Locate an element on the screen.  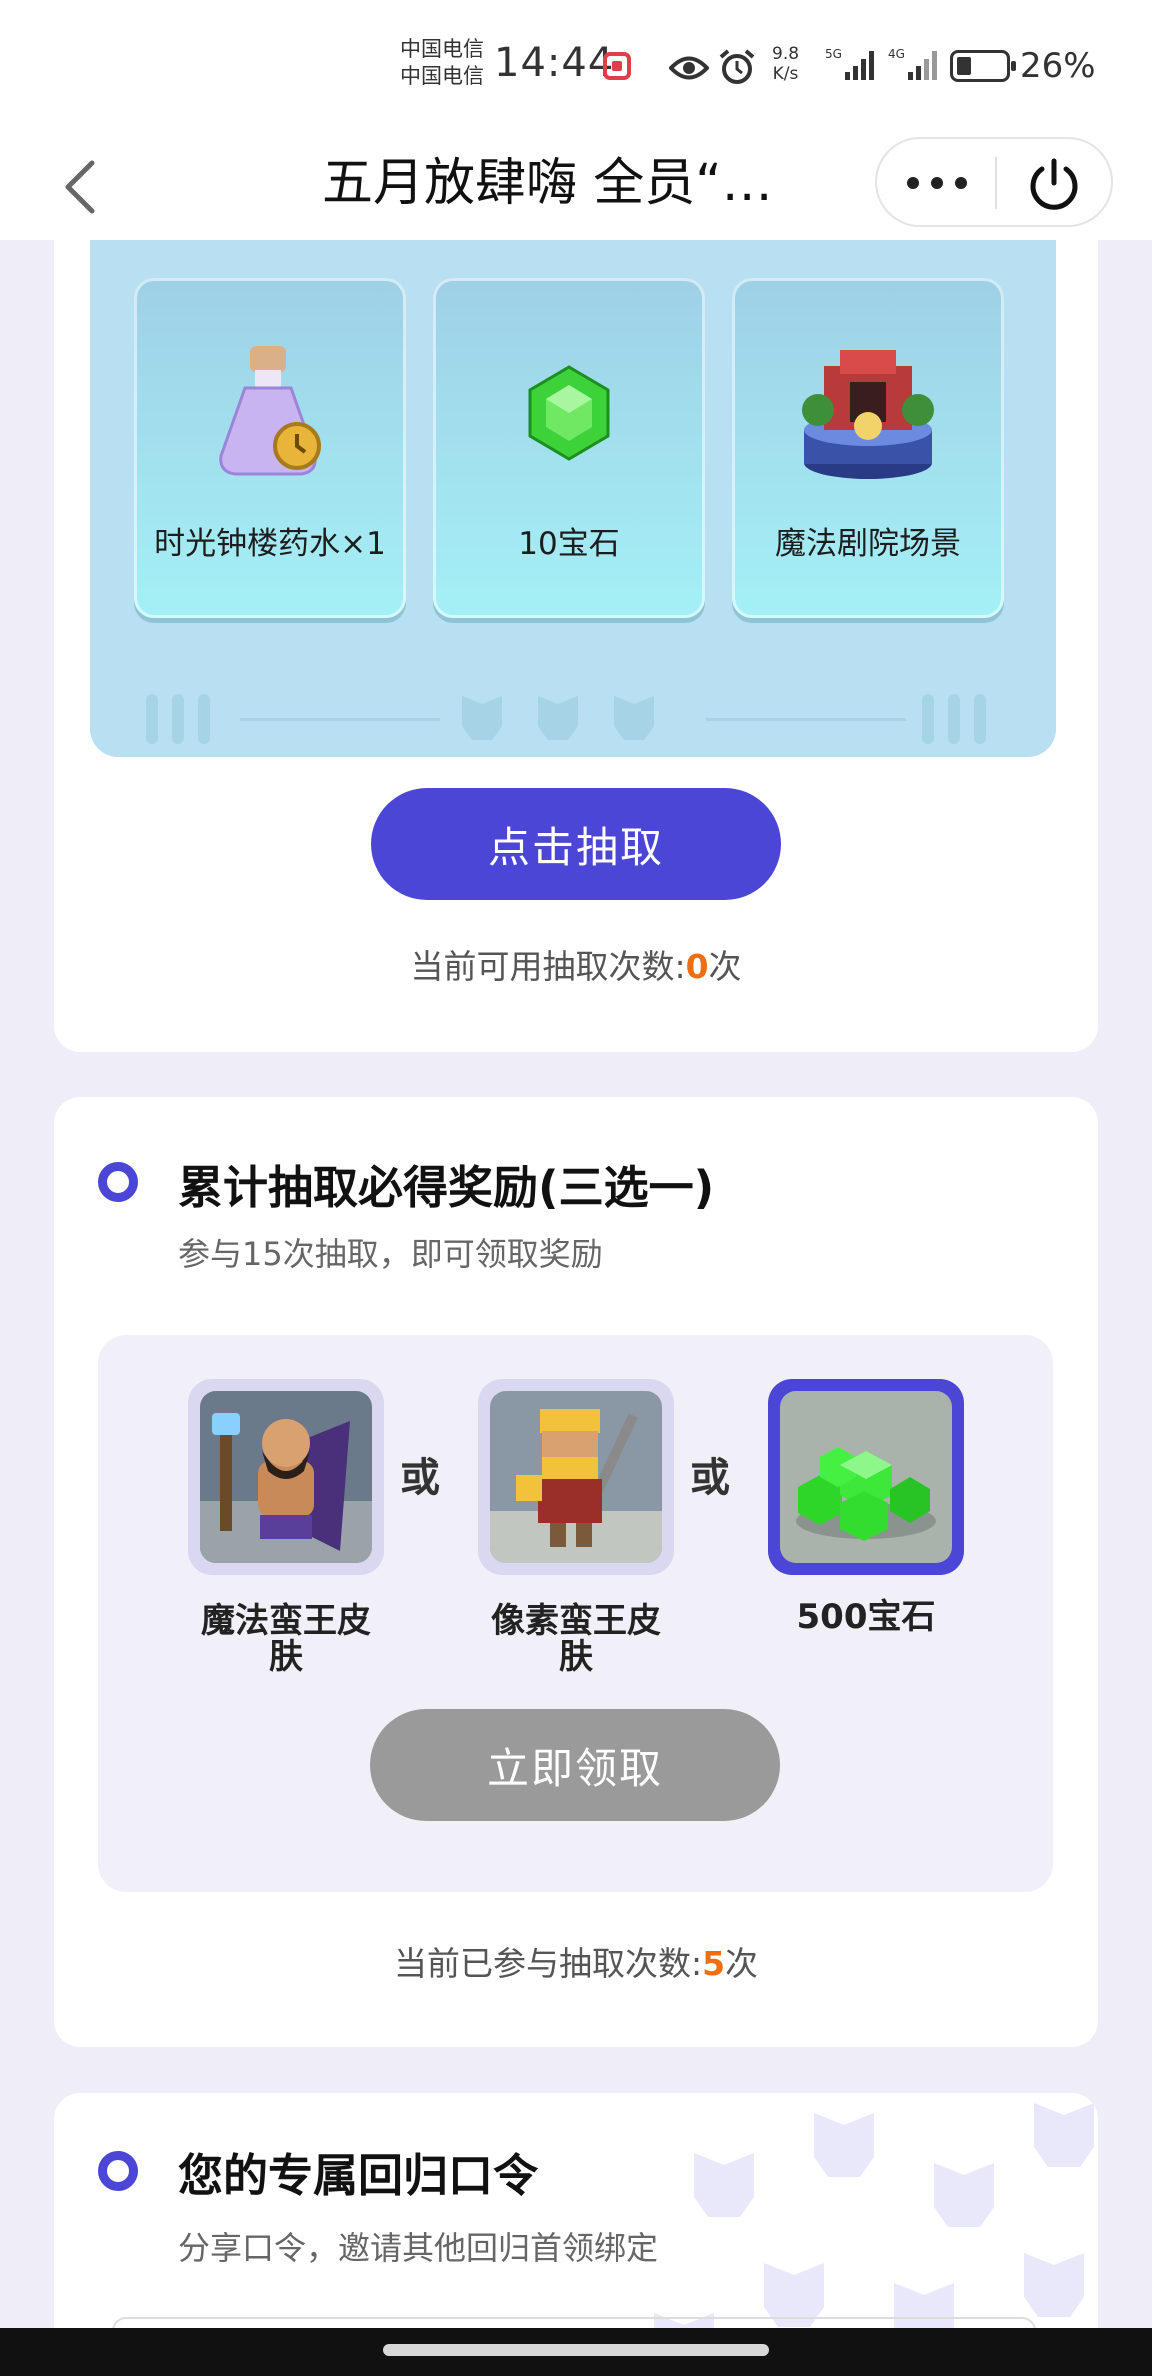
network-speed-value: 9.8 is located at coordinates (786, 54).